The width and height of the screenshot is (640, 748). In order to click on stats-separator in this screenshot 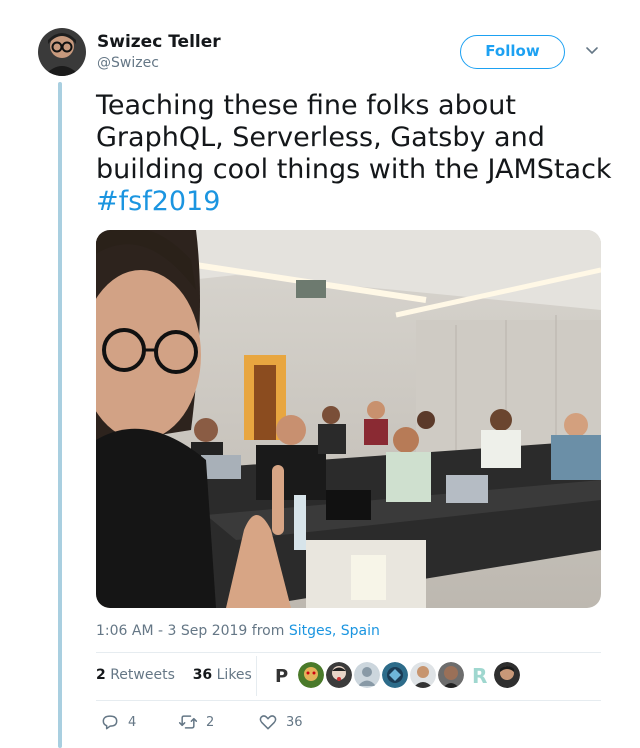, I will do `click(256, 676)`.